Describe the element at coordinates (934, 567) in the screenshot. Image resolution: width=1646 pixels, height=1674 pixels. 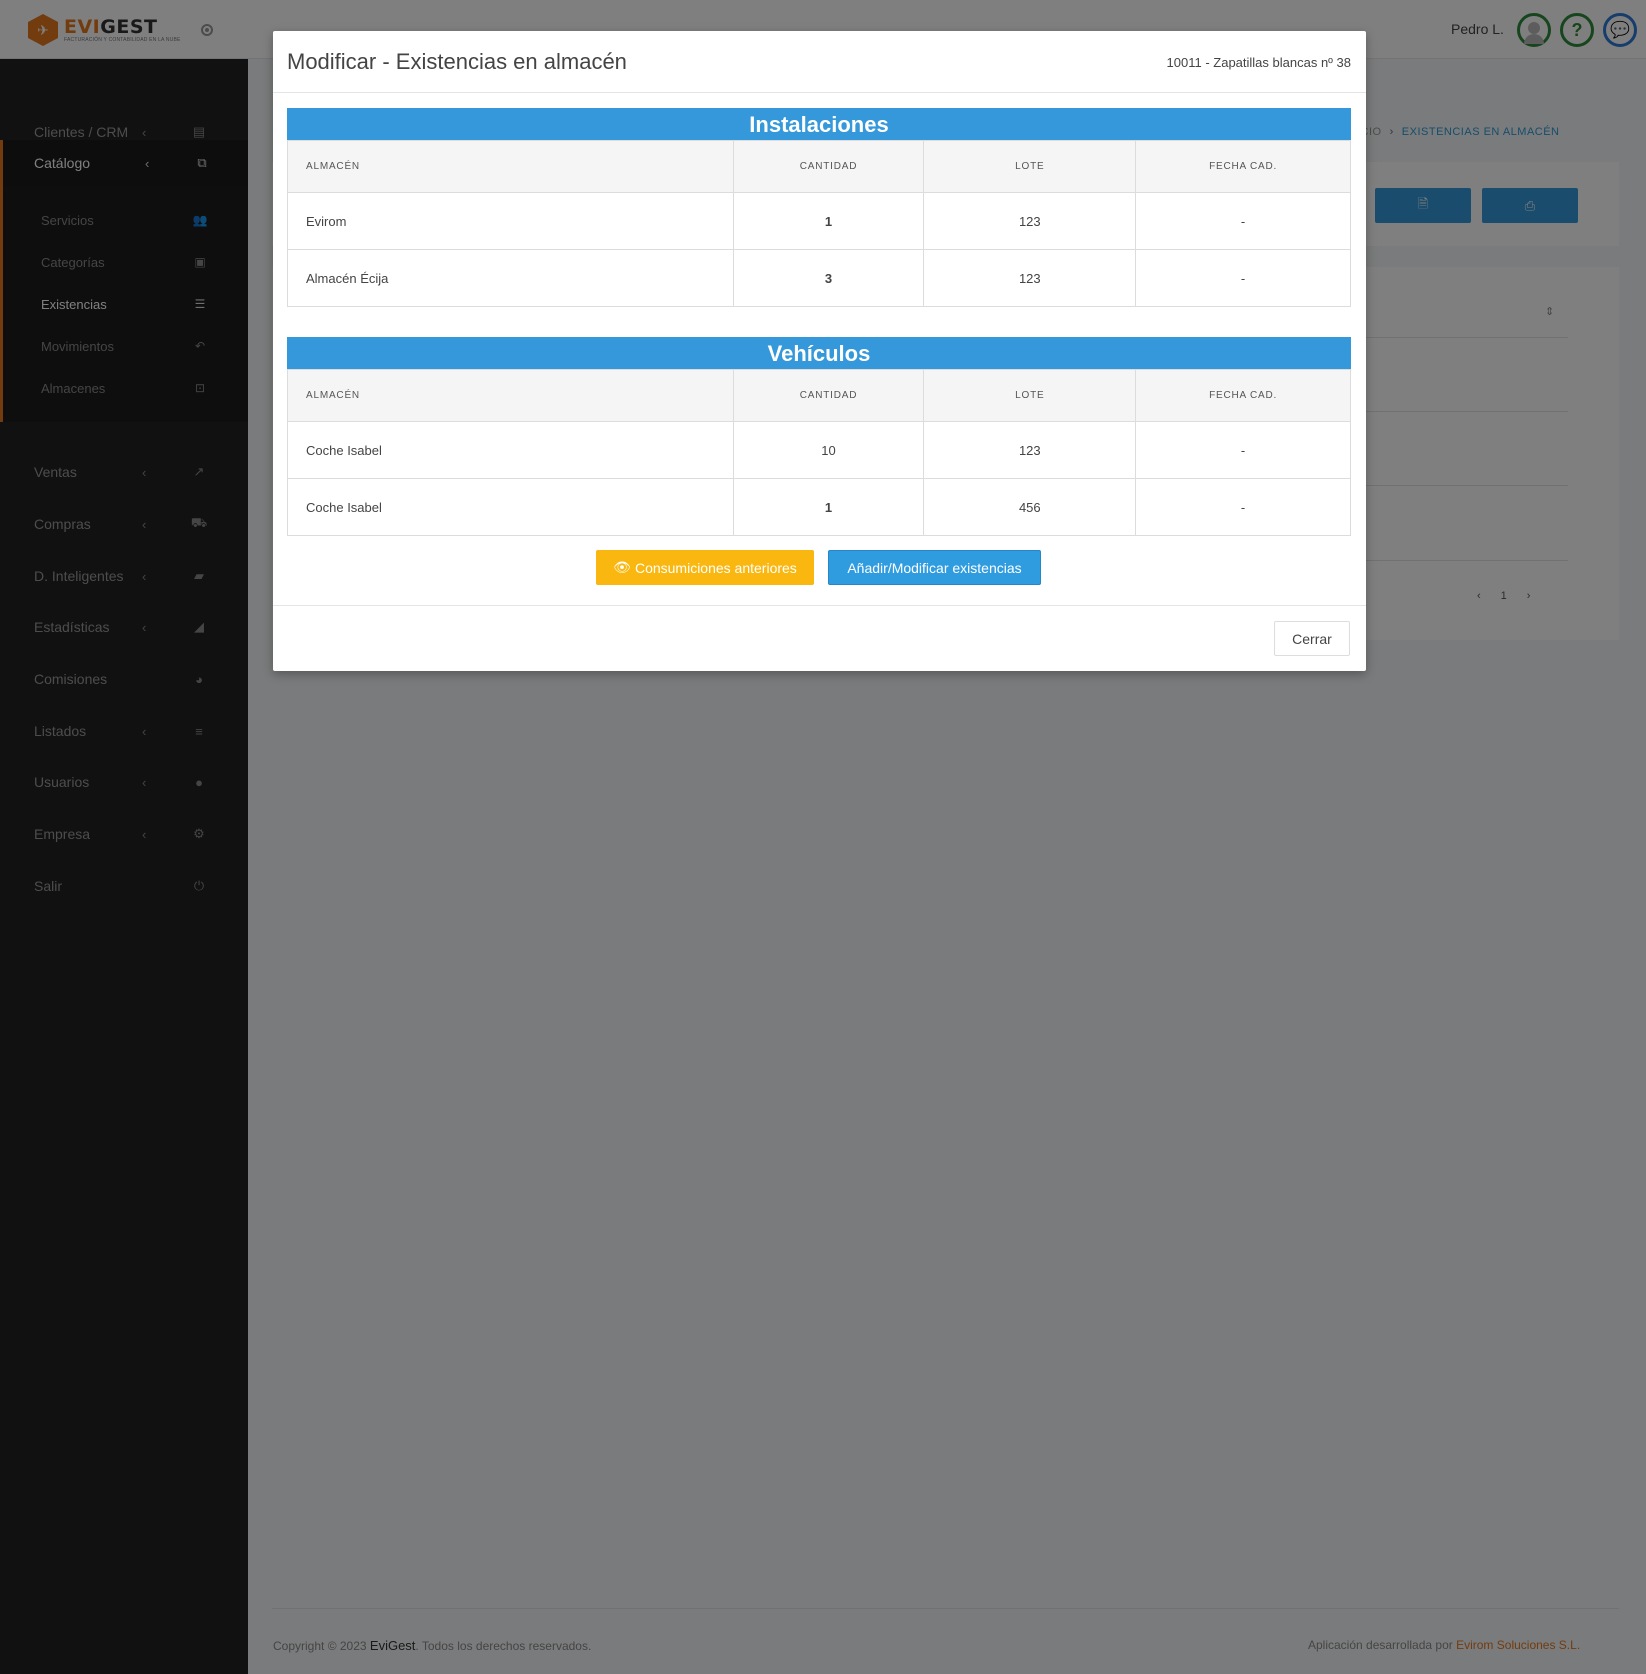
I see `modificar-existencias-button: Añadir/Modificar existencias` at that location.